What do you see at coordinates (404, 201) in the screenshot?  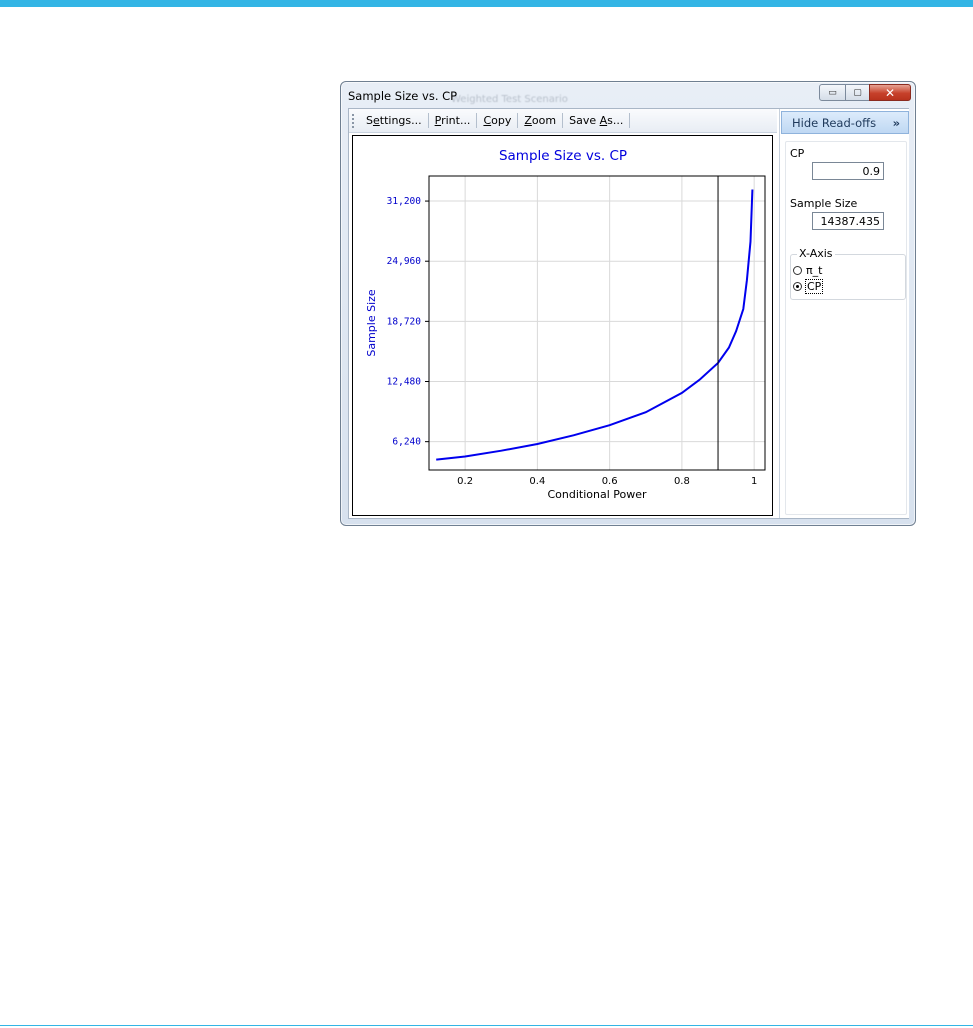 I see `y-tick-label: 31,200` at bounding box center [404, 201].